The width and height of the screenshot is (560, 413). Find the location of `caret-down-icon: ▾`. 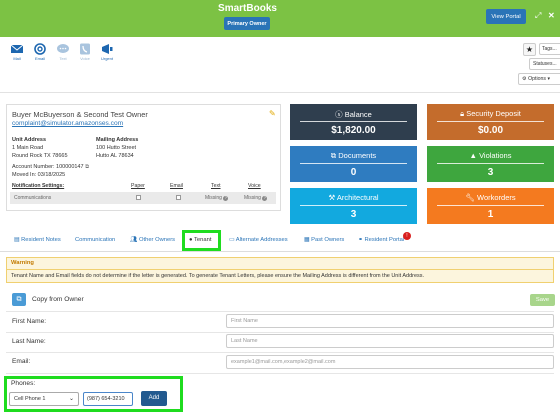

caret-down-icon: ▾ is located at coordinates (549, 79).